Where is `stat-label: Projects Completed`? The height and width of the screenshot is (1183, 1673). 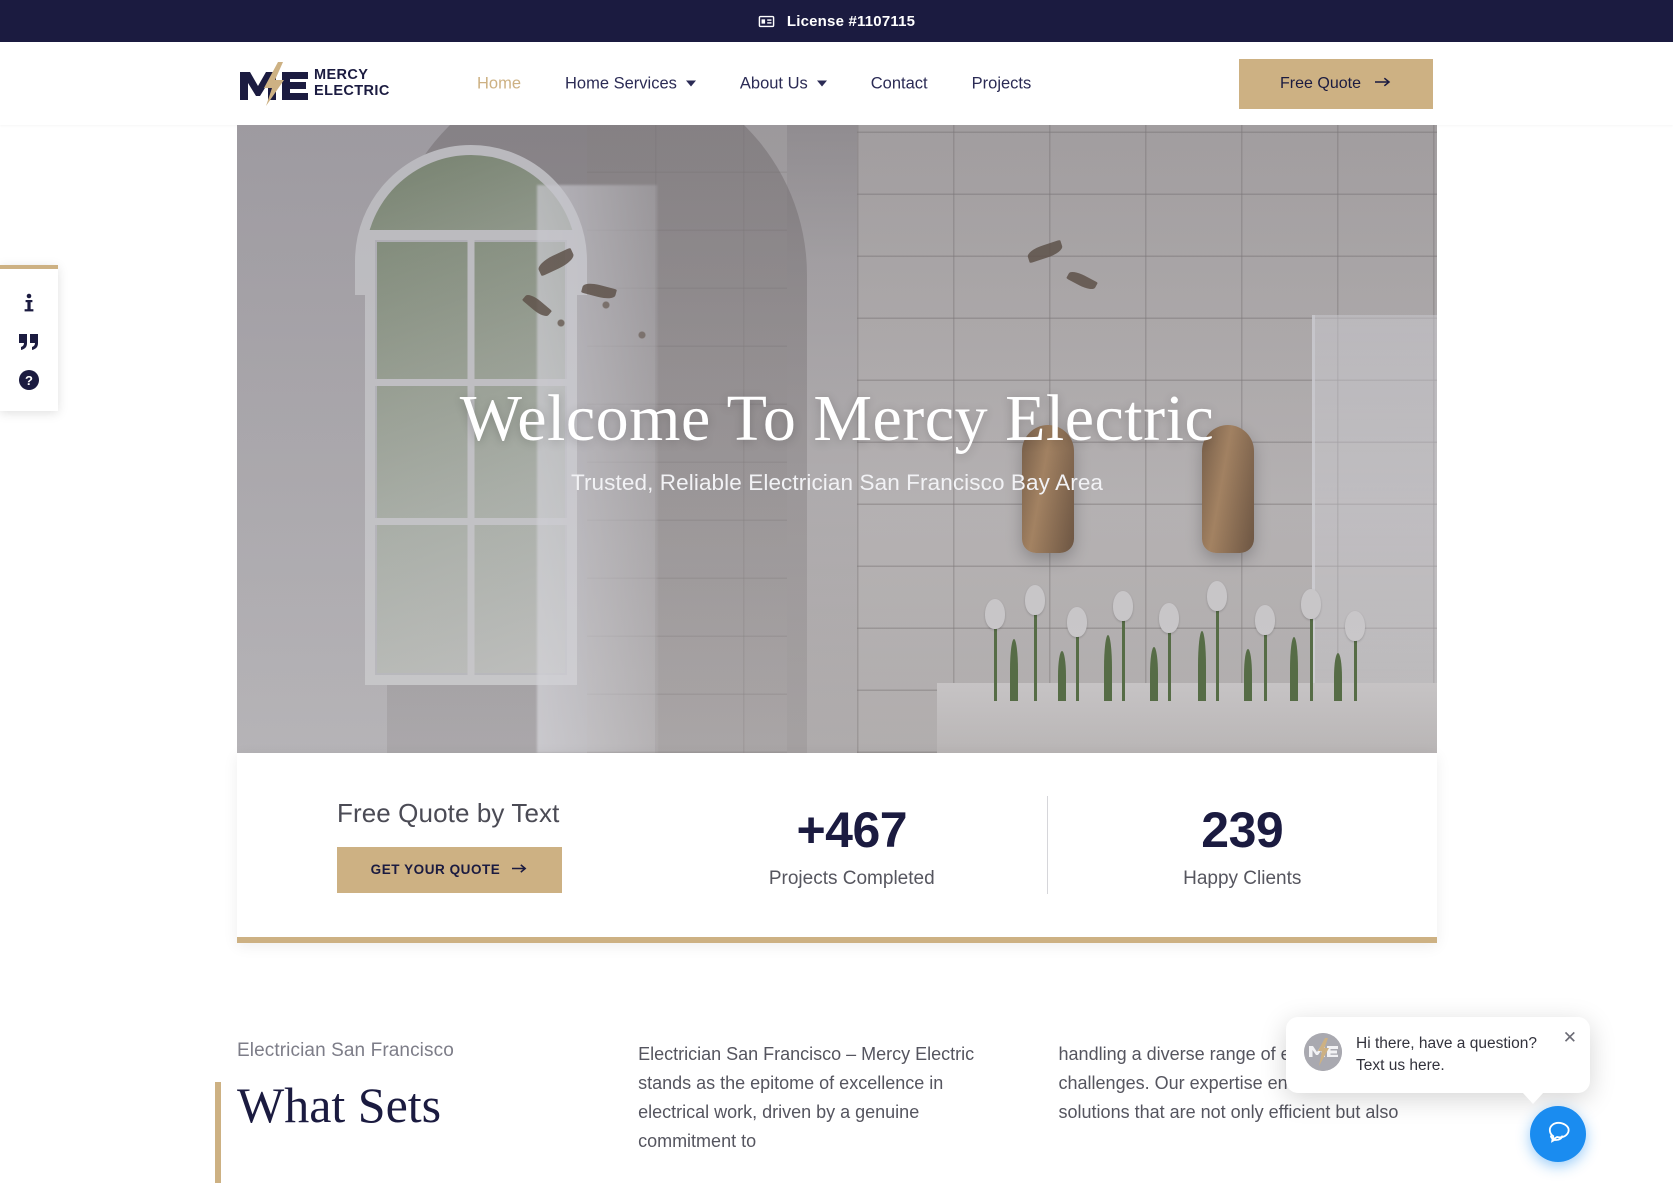
stat-label: Projects Completed is located at coordinates (851, 878).